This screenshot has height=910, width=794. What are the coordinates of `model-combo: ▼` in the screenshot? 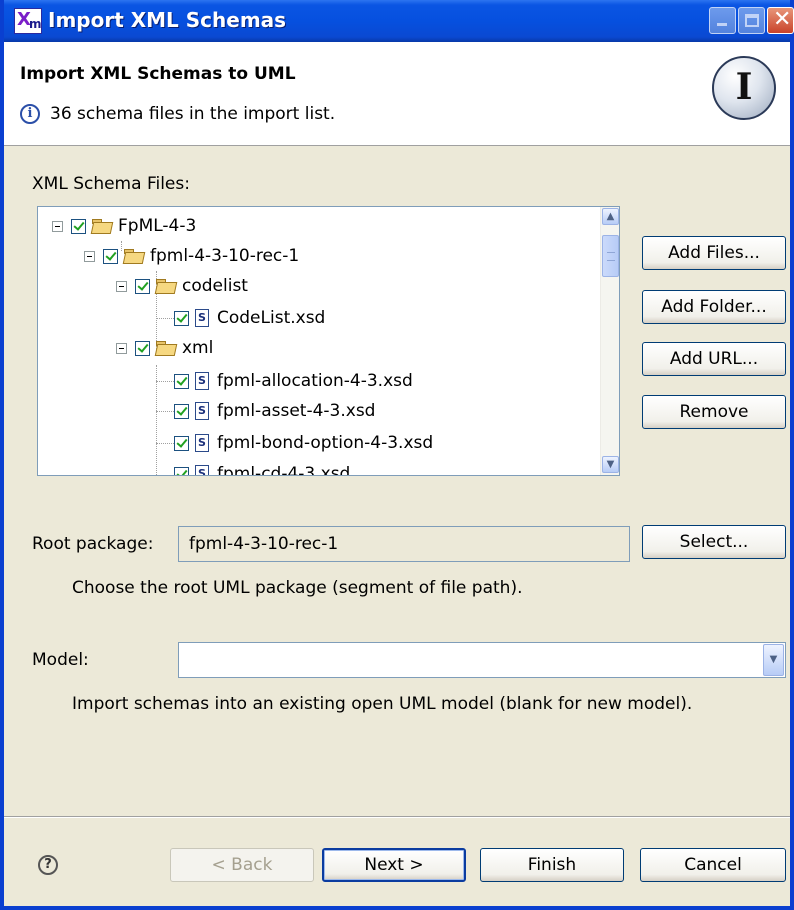 It's located at (482, 660).